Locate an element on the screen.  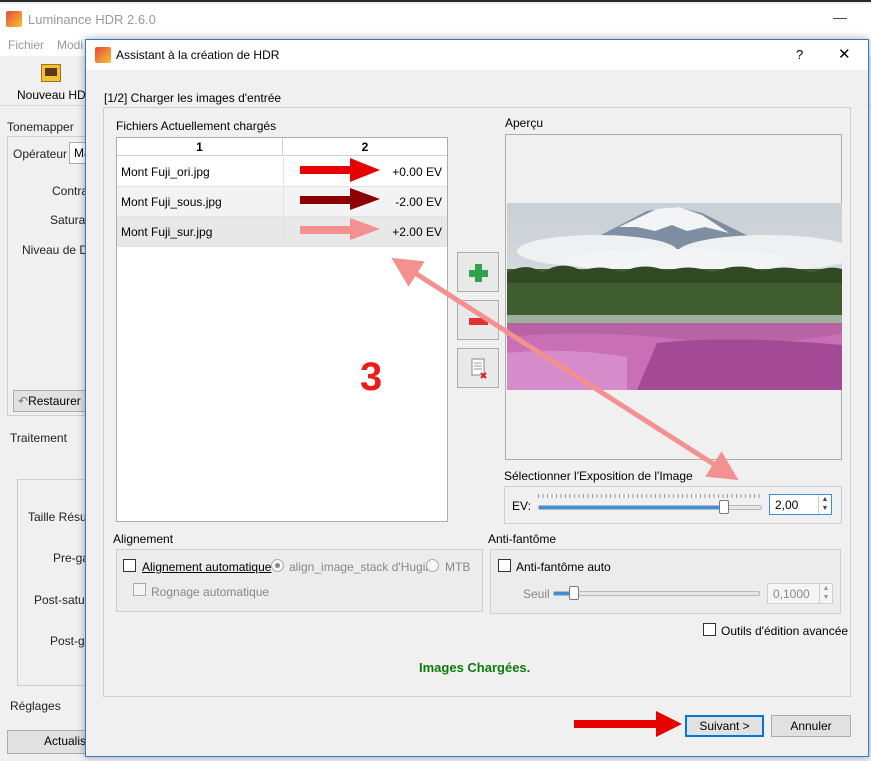
antighost-frame is located at coordinates (665, 581).